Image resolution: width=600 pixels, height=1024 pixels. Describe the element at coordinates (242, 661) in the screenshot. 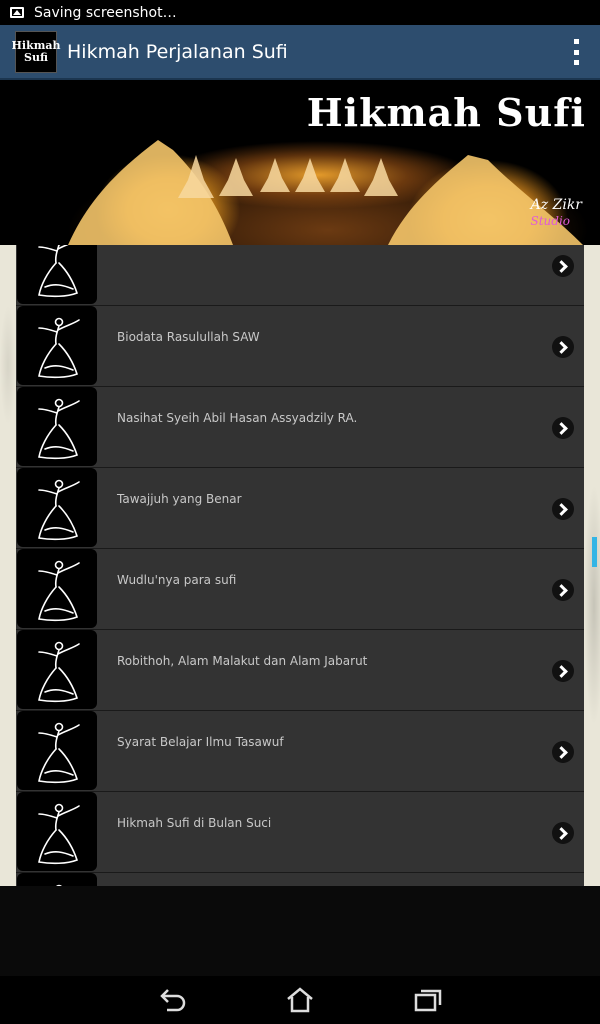

I see `list-item-label: Robithoh, Alam Malakut dan Alam Jabarut` at that location.